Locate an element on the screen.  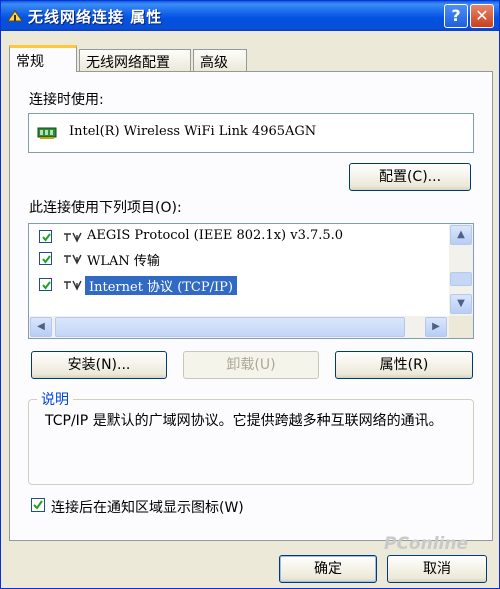
network-connection-icon is located at coordinates (15, 16).